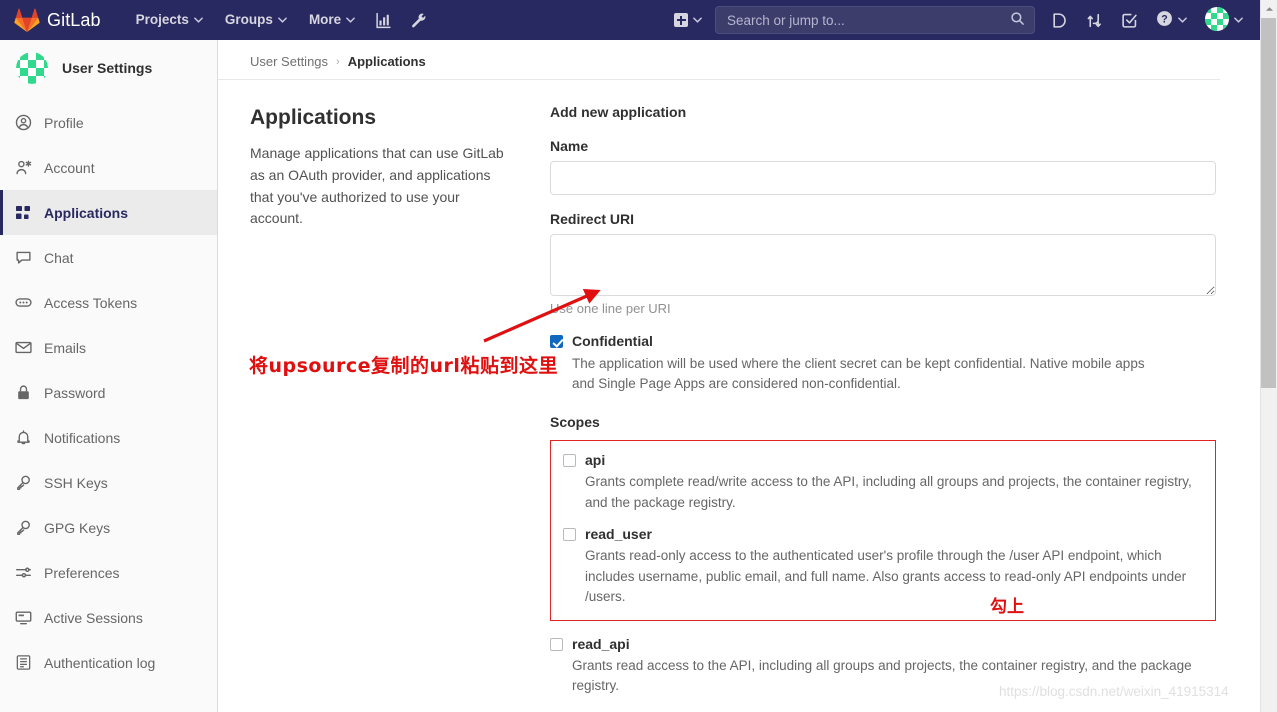 This screenshot has width=1277, height=712. What do you see at coordinates (23, 348) in the screenshot?
I see `envelope-icon` at bounding box center [23, 348].